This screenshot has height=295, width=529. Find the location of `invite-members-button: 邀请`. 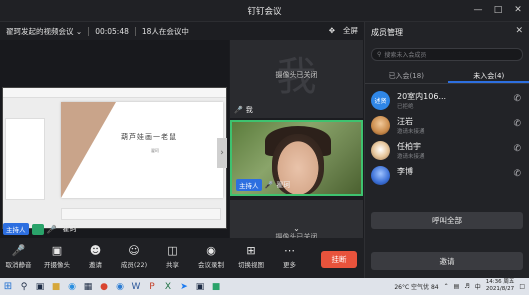

invite-members-button: 邀请 is located at coordinates (447, 261).